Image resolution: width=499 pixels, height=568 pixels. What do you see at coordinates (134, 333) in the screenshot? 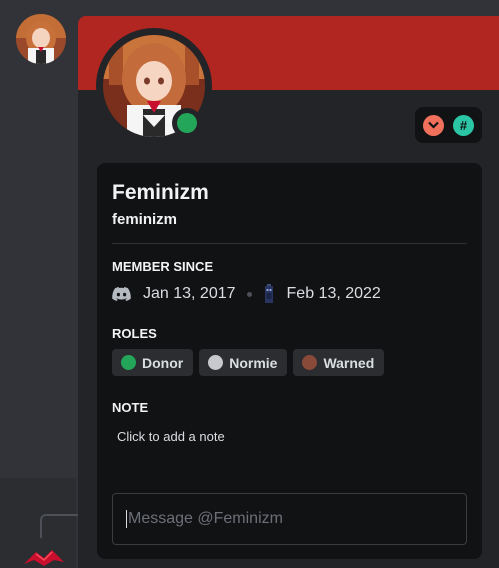
I see `roles-heading: ROLES` at bounding box center [134, 333].